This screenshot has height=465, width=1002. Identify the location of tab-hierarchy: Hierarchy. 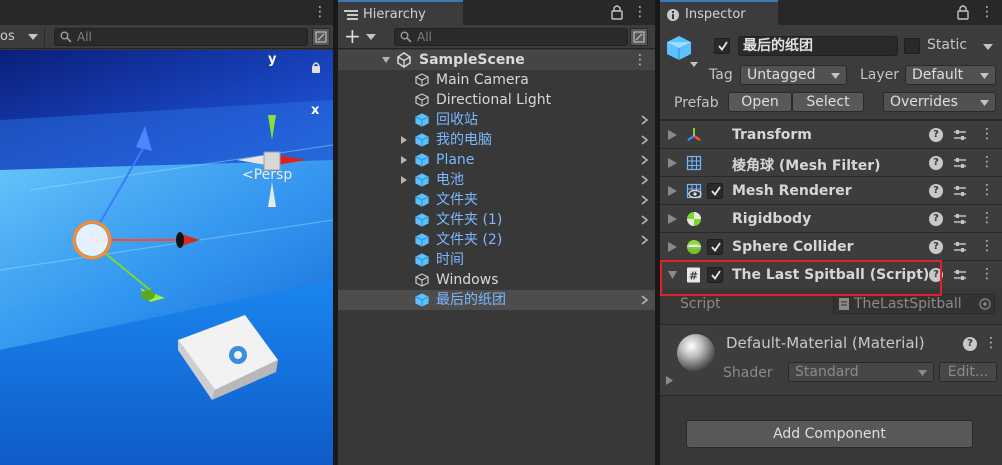
(400, 12).